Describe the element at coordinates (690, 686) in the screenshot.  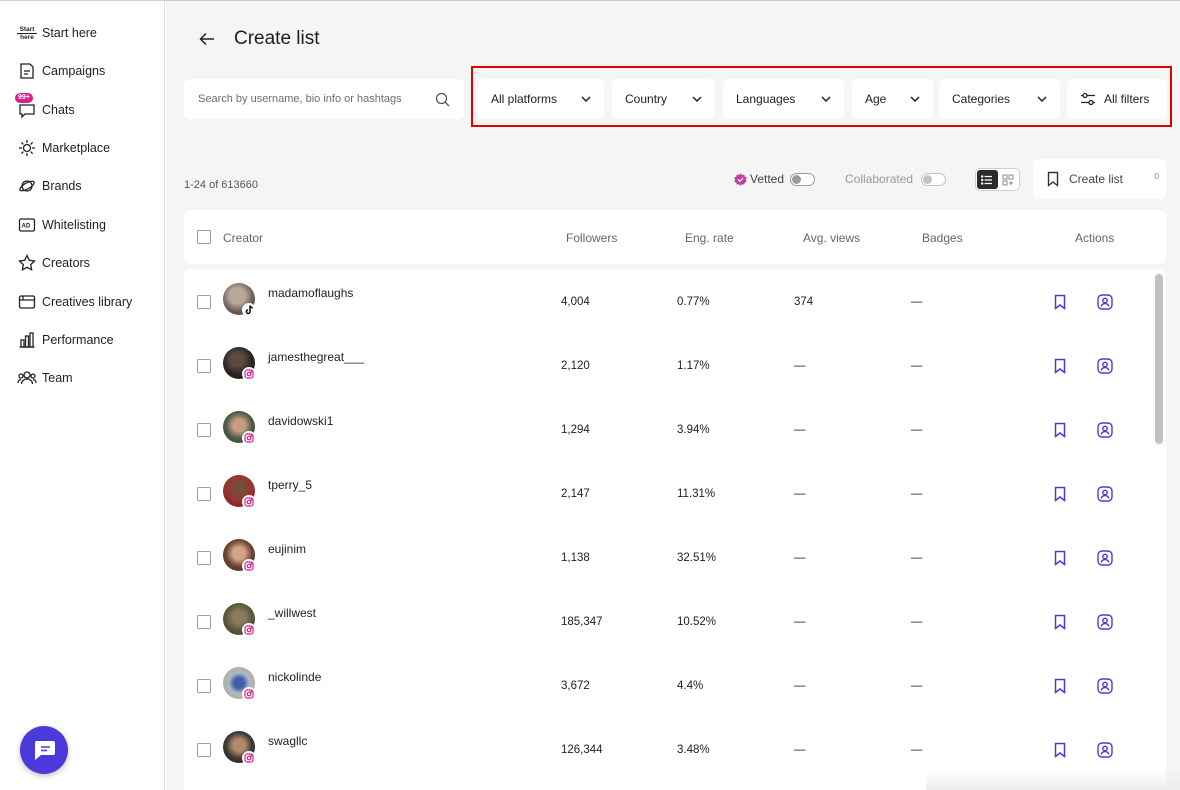
I see `eng-rate-cell: 4.4%` at that location.